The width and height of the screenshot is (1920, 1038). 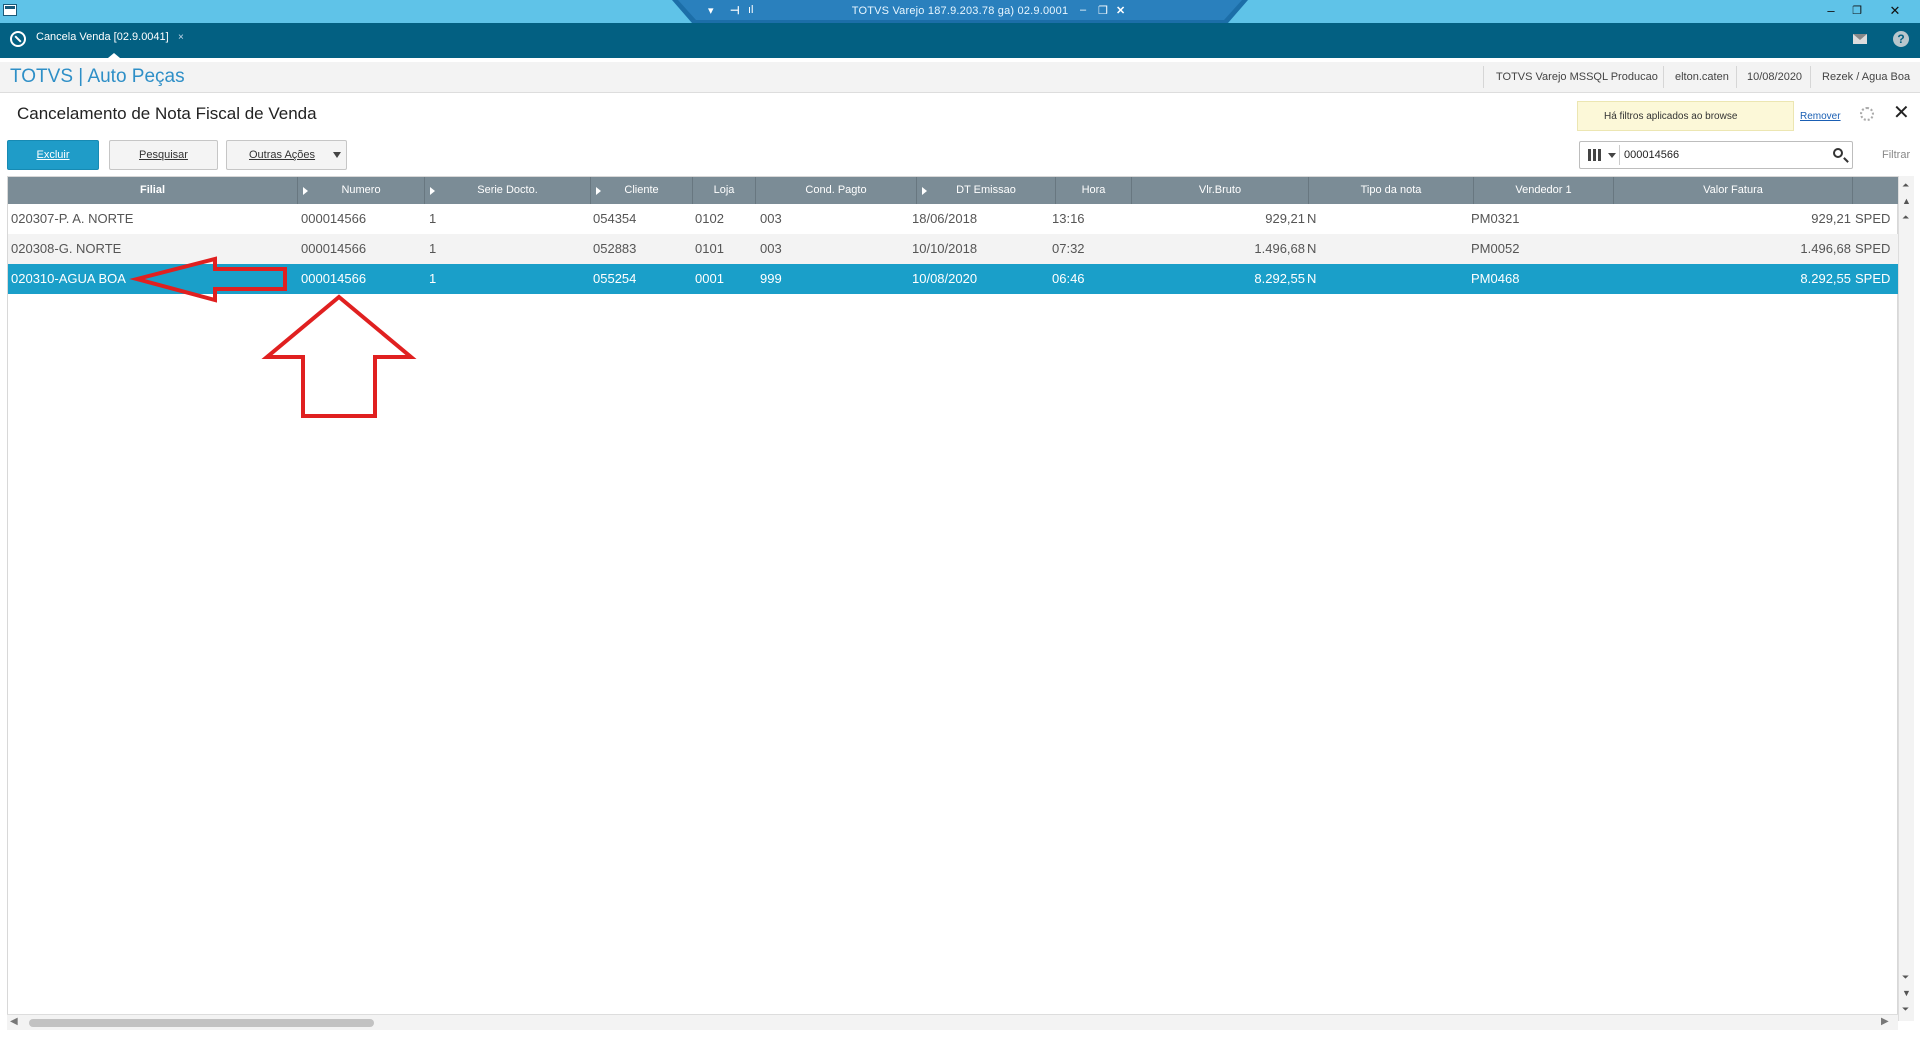 I want to click on search-divider, so click(x=1619, y=155).